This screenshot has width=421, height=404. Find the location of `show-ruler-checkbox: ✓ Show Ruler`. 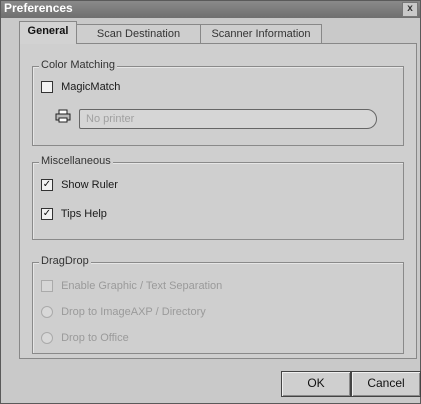

show-ruler-checkbox: ✓ Show Ruler is located at coordinates (79, 185).